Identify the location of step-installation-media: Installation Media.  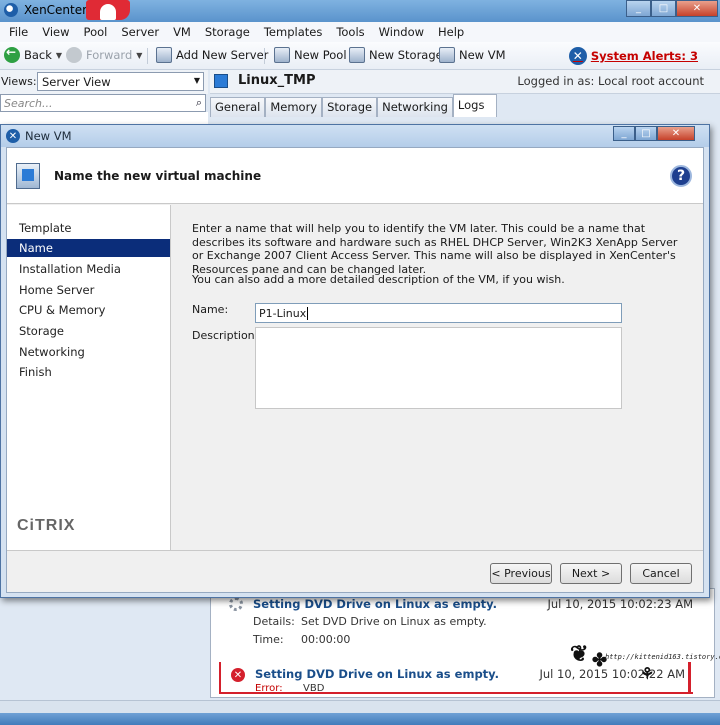
(88, 269).